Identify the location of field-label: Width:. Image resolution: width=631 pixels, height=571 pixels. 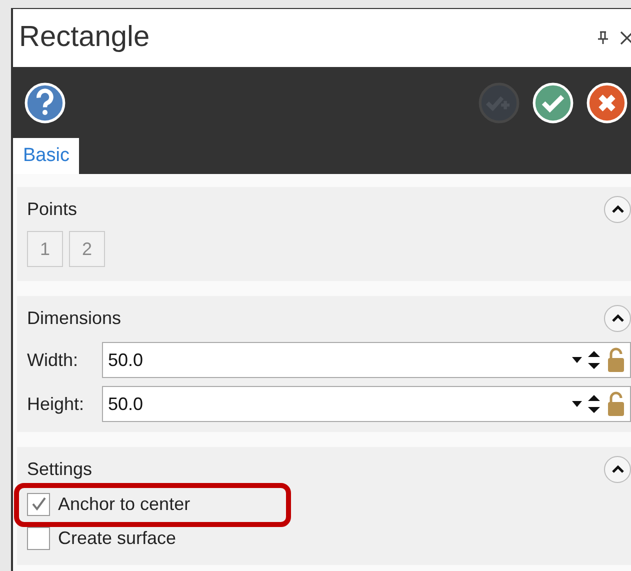
(53, 360).